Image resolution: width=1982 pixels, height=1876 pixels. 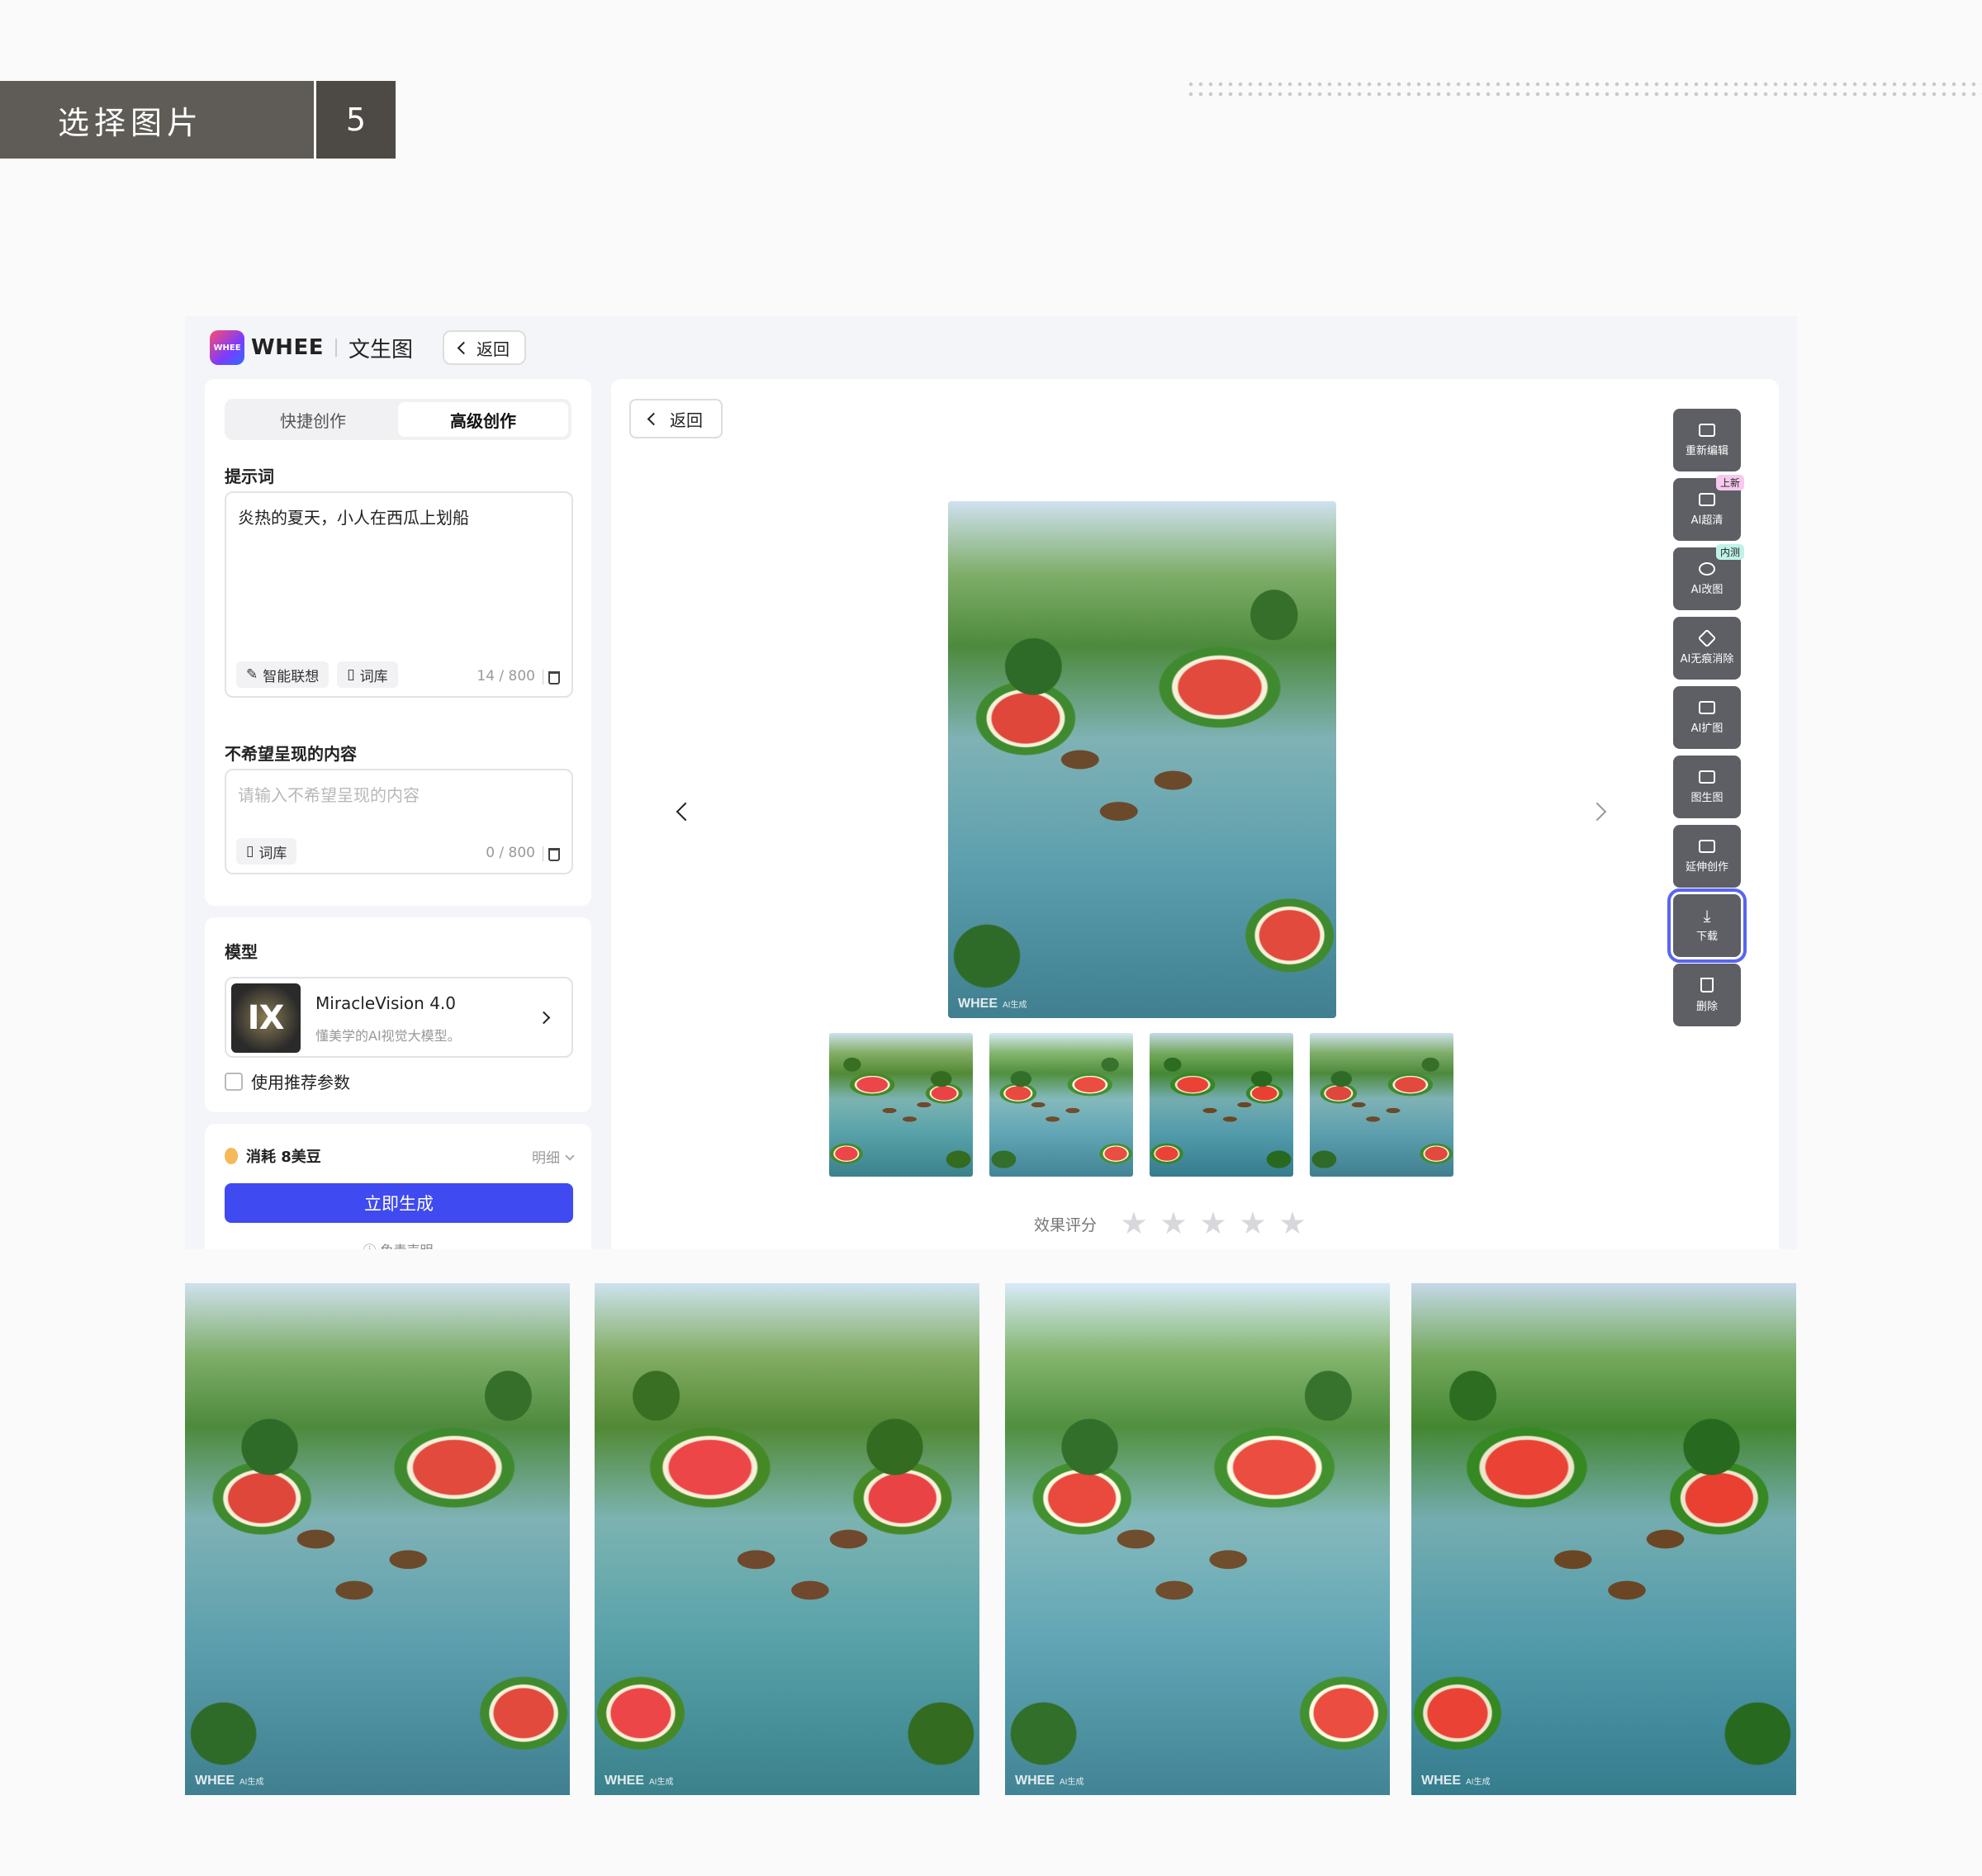 What do you see at coordinates (283, 1157) in the screenshot?
I see `cost-label: 消耗 8美豆` at bounding box center [283, 1157].